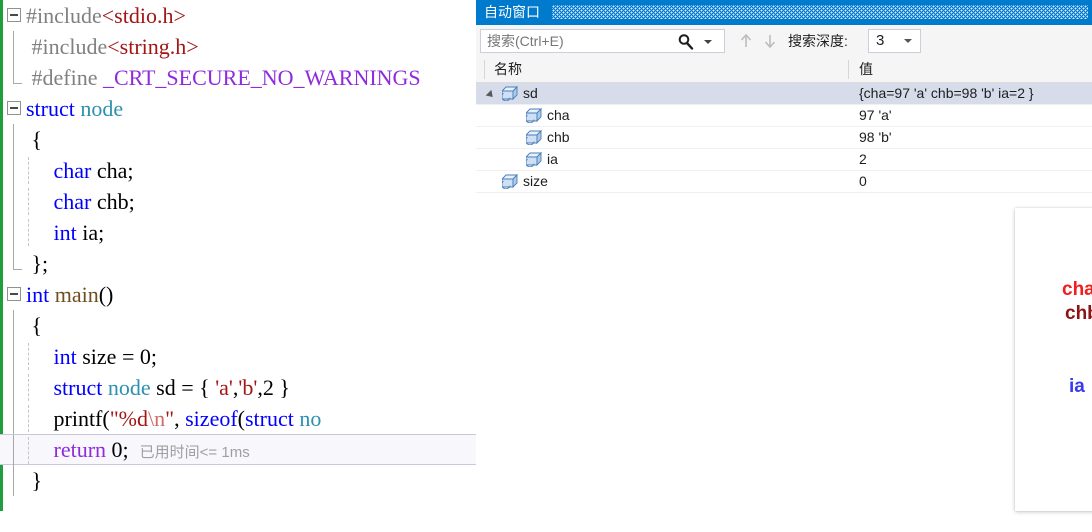  Describe the element at coordinates (67, 46) in the screenshot. I see `code-token: #include` at that location.